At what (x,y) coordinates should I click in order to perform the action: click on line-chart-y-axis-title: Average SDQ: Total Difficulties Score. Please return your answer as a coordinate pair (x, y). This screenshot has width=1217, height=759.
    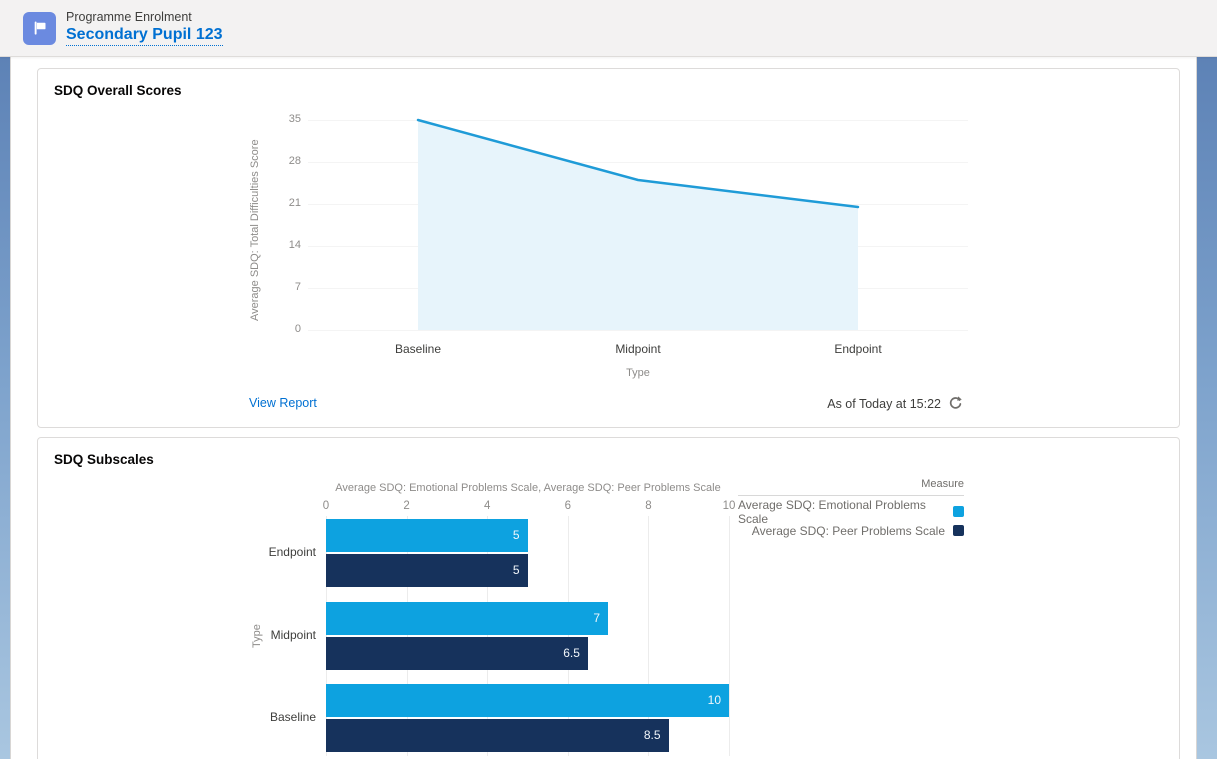
    Looking at the image, I should click on (255, 230).